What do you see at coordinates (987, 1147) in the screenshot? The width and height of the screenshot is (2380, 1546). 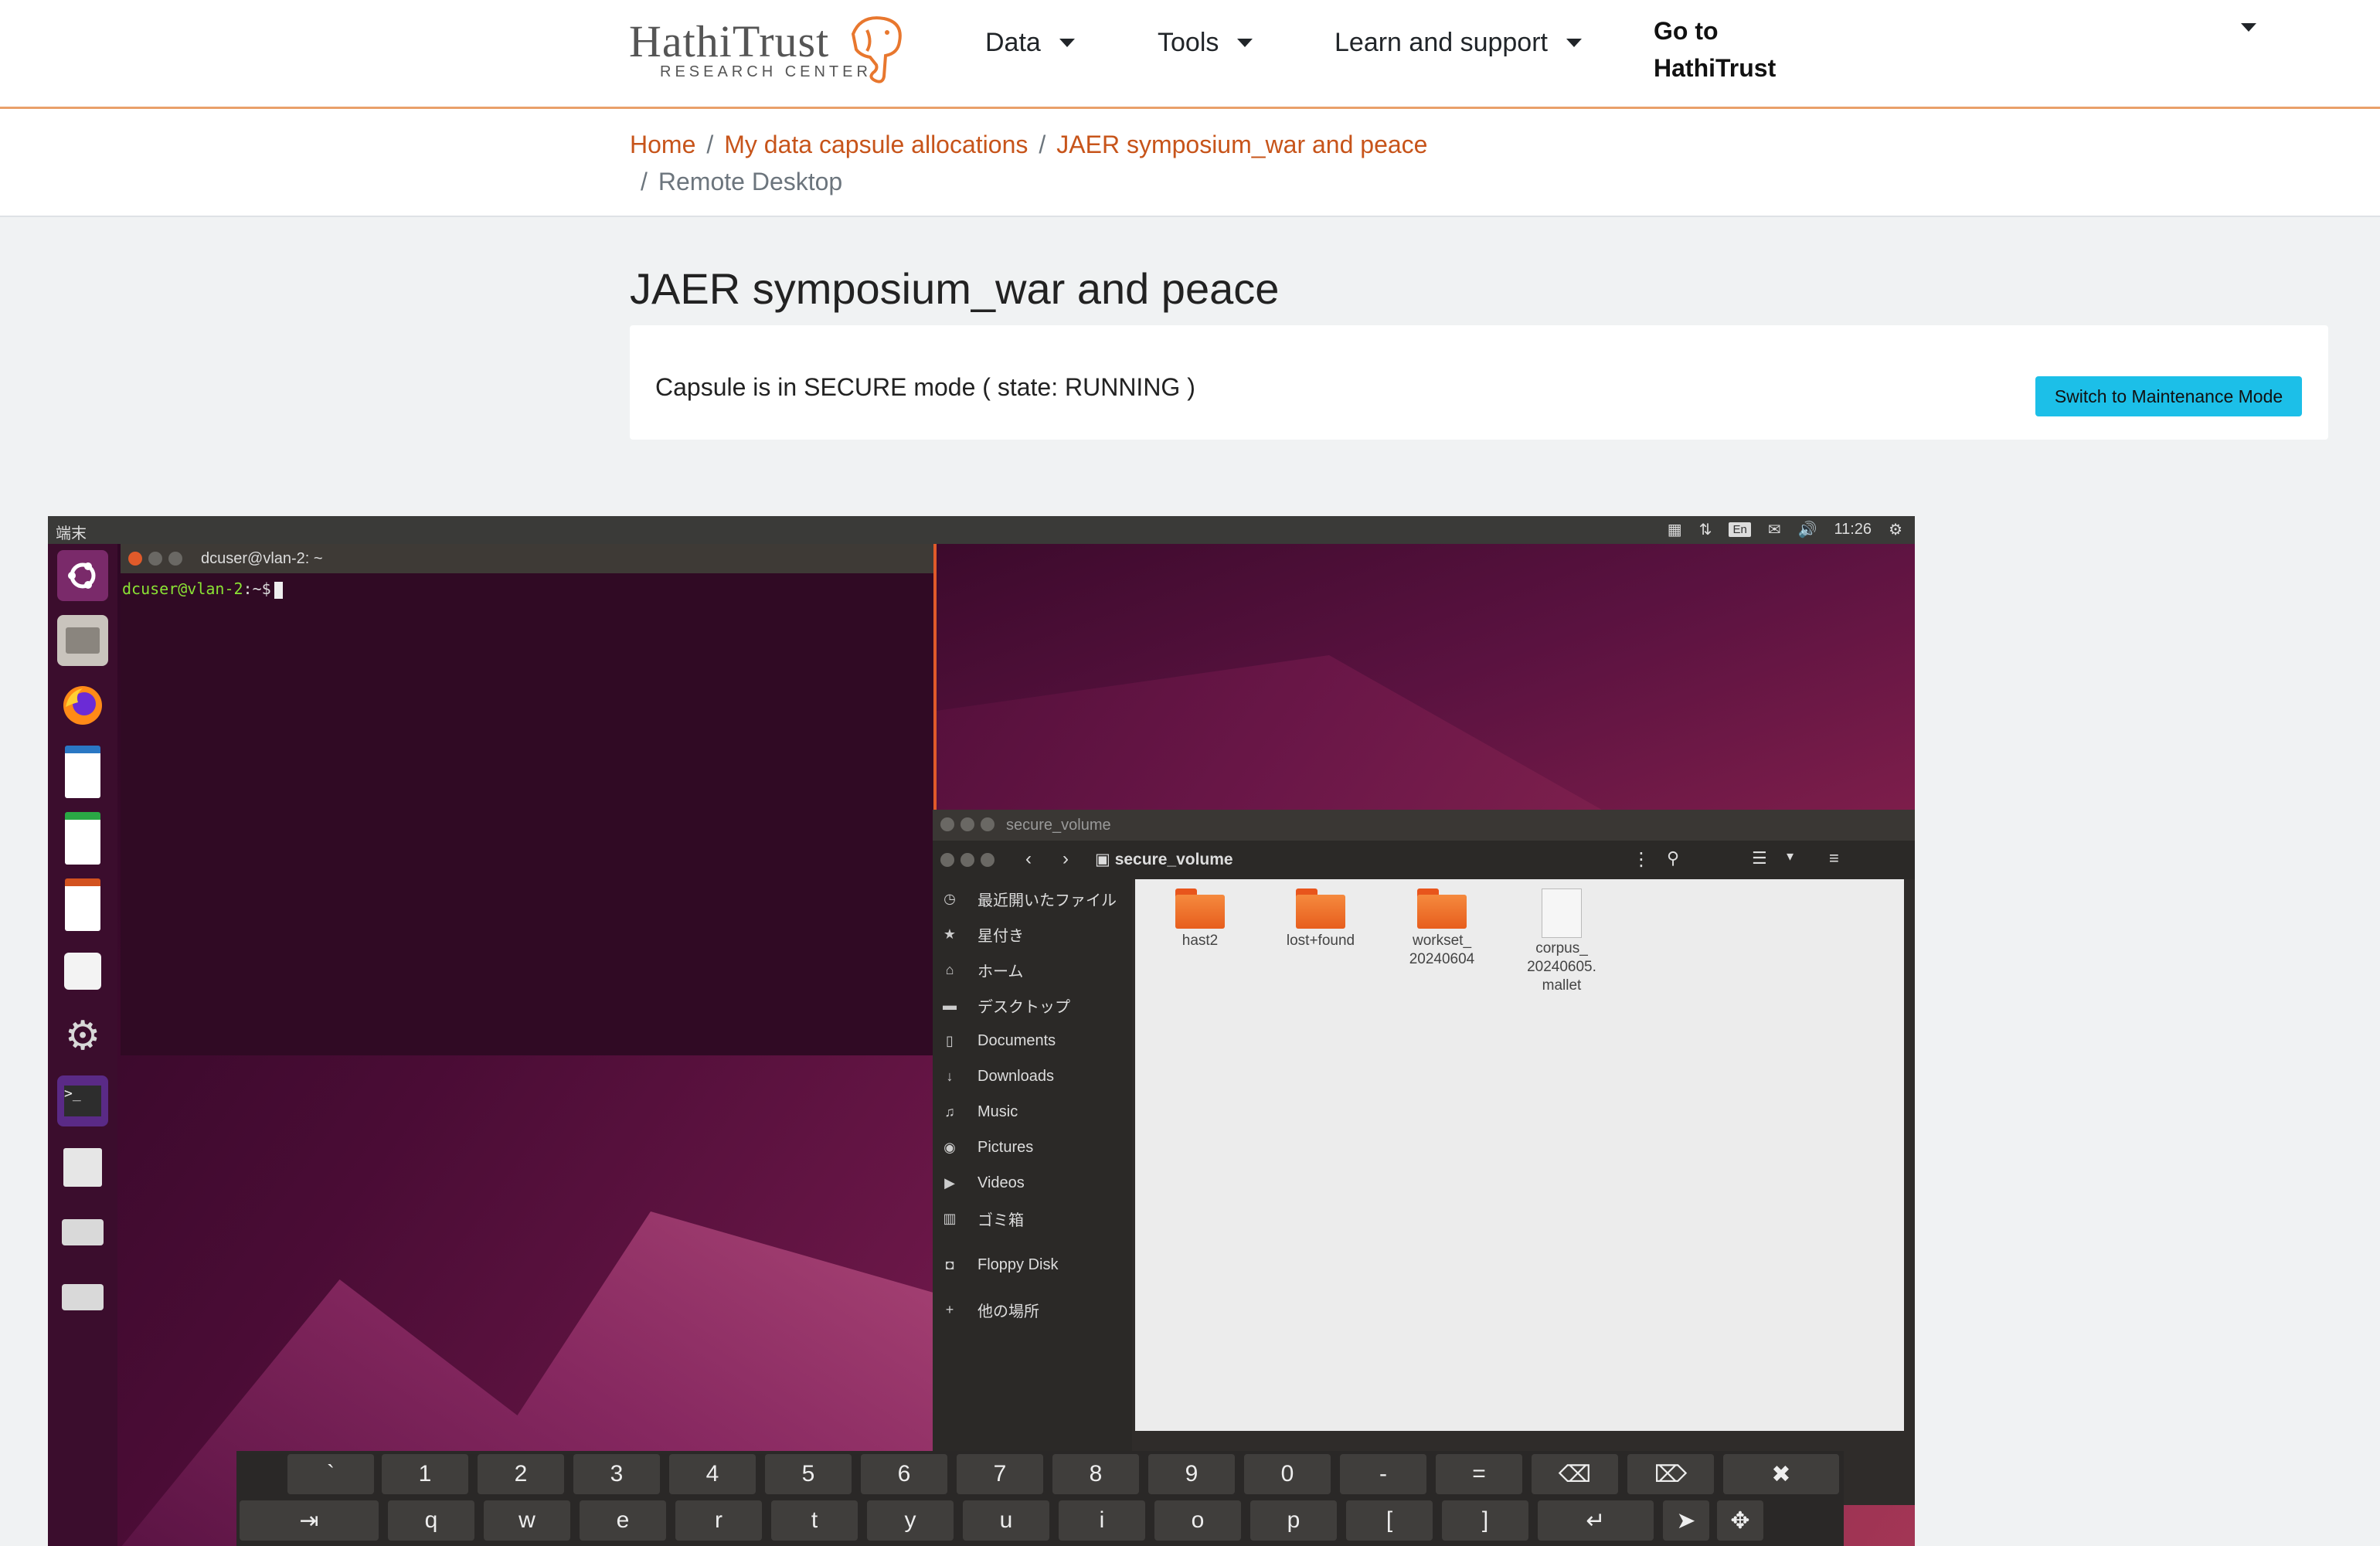 I see `sidebar-item-pictures: ◉ Pictures` at bounding box center [987, 1147].